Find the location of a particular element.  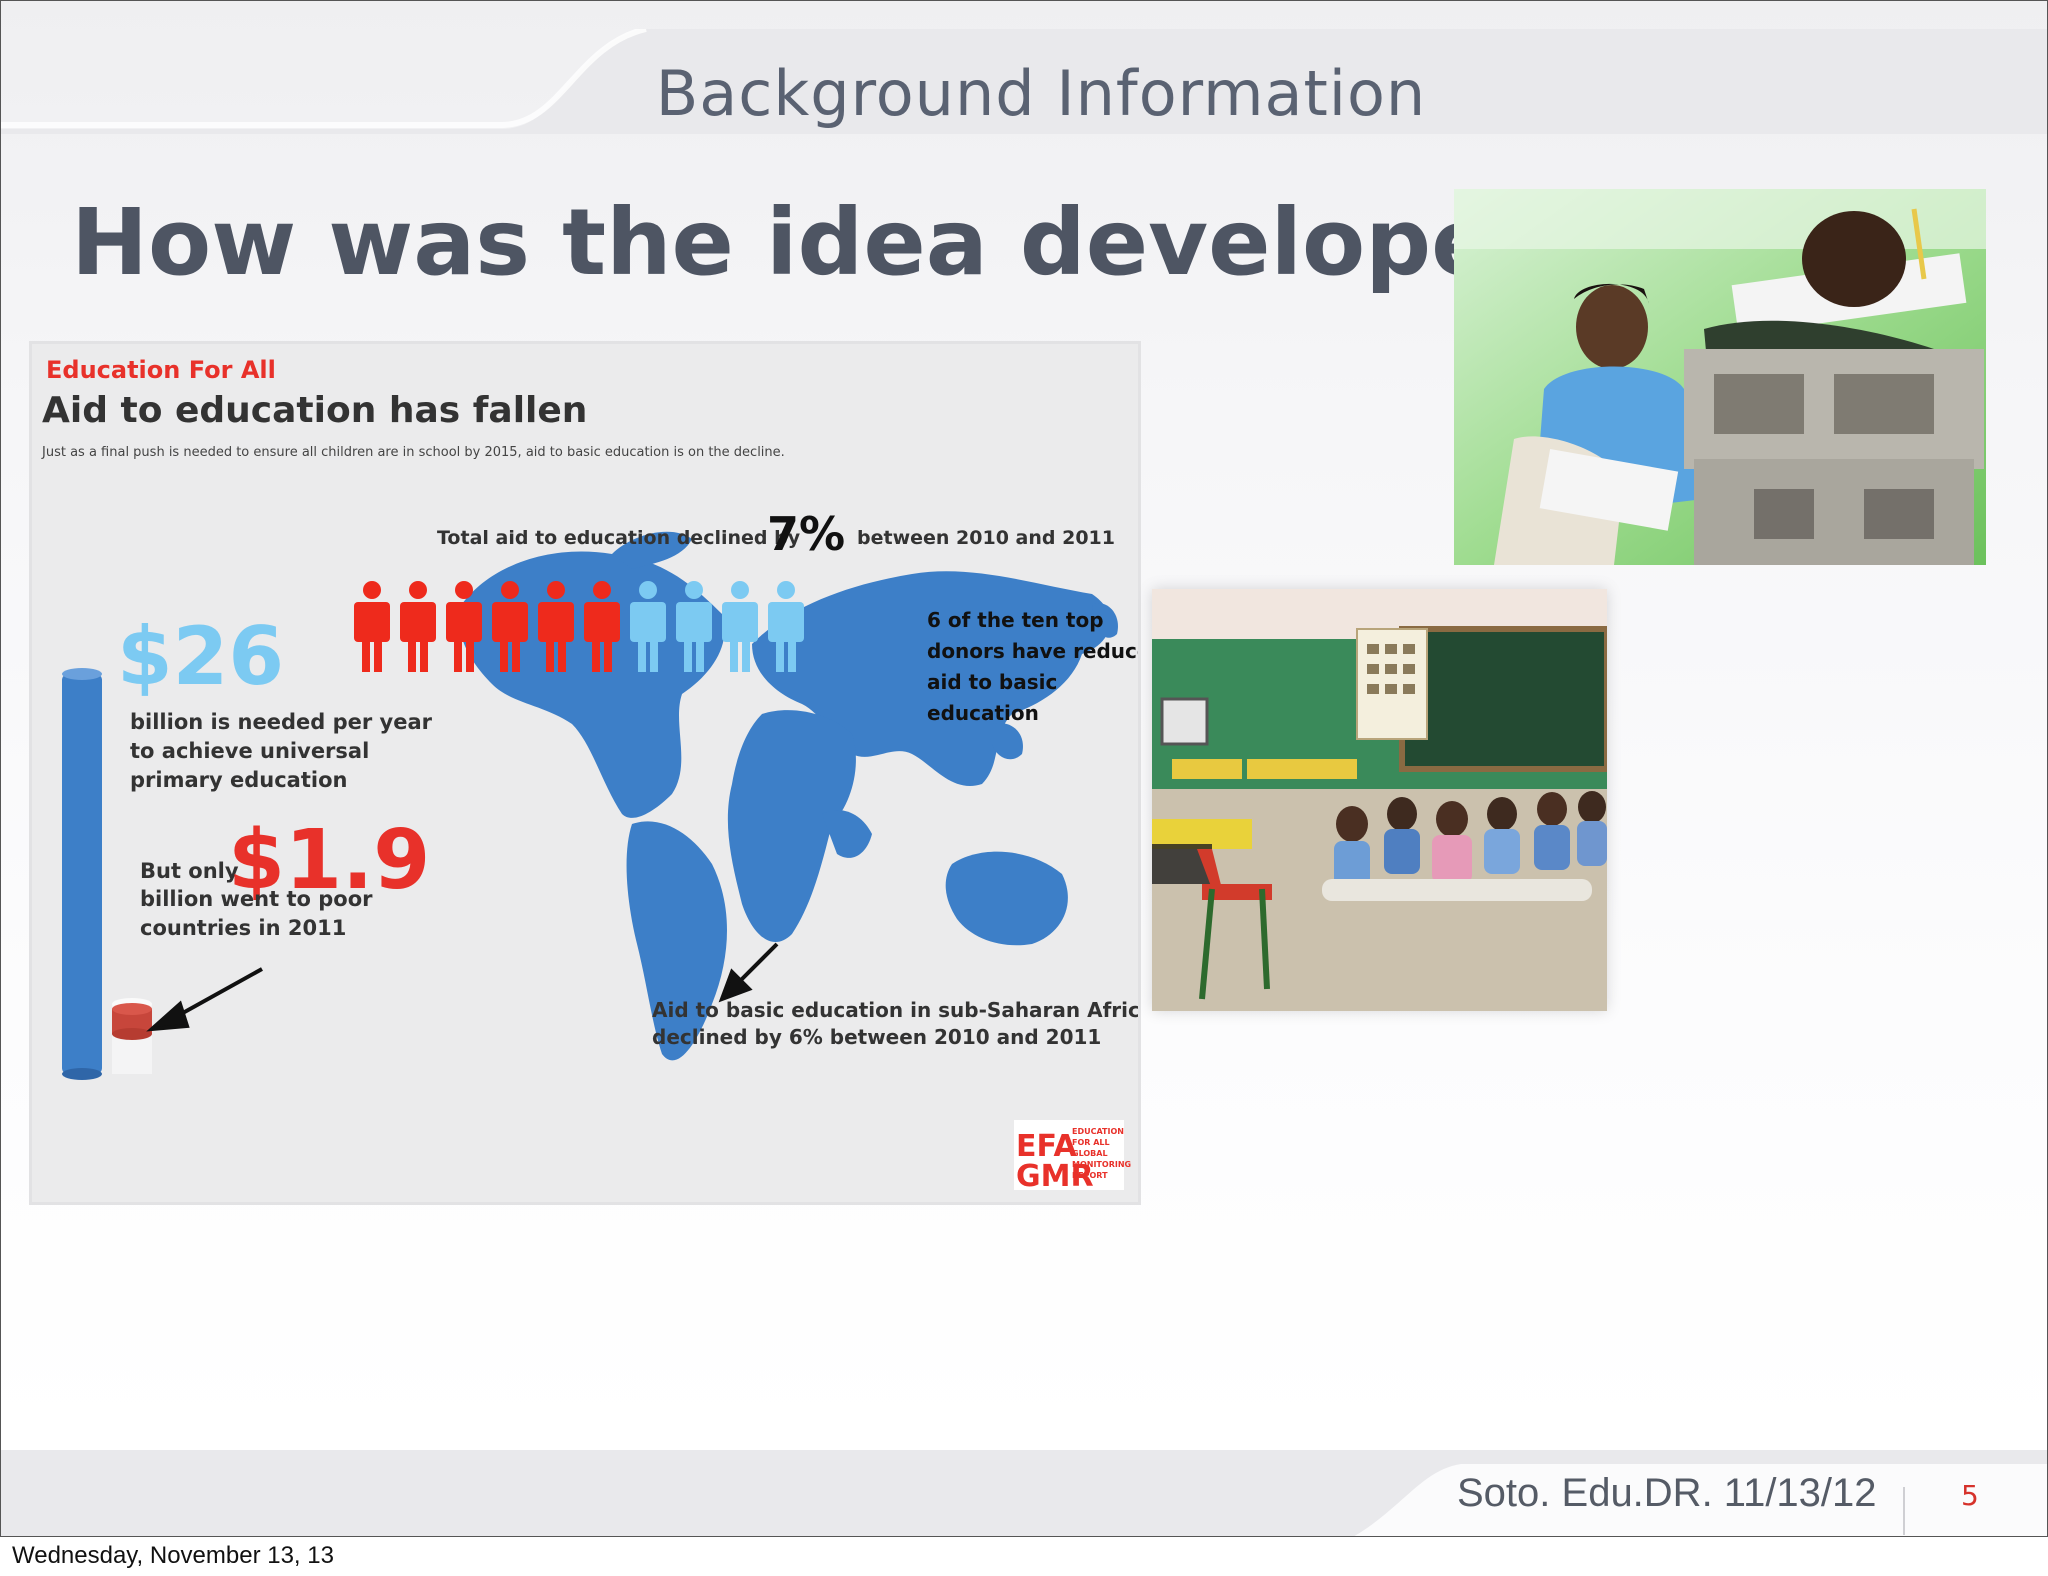

total-suffix: between 2010 and 2011 is located at coordinates (986, 538).